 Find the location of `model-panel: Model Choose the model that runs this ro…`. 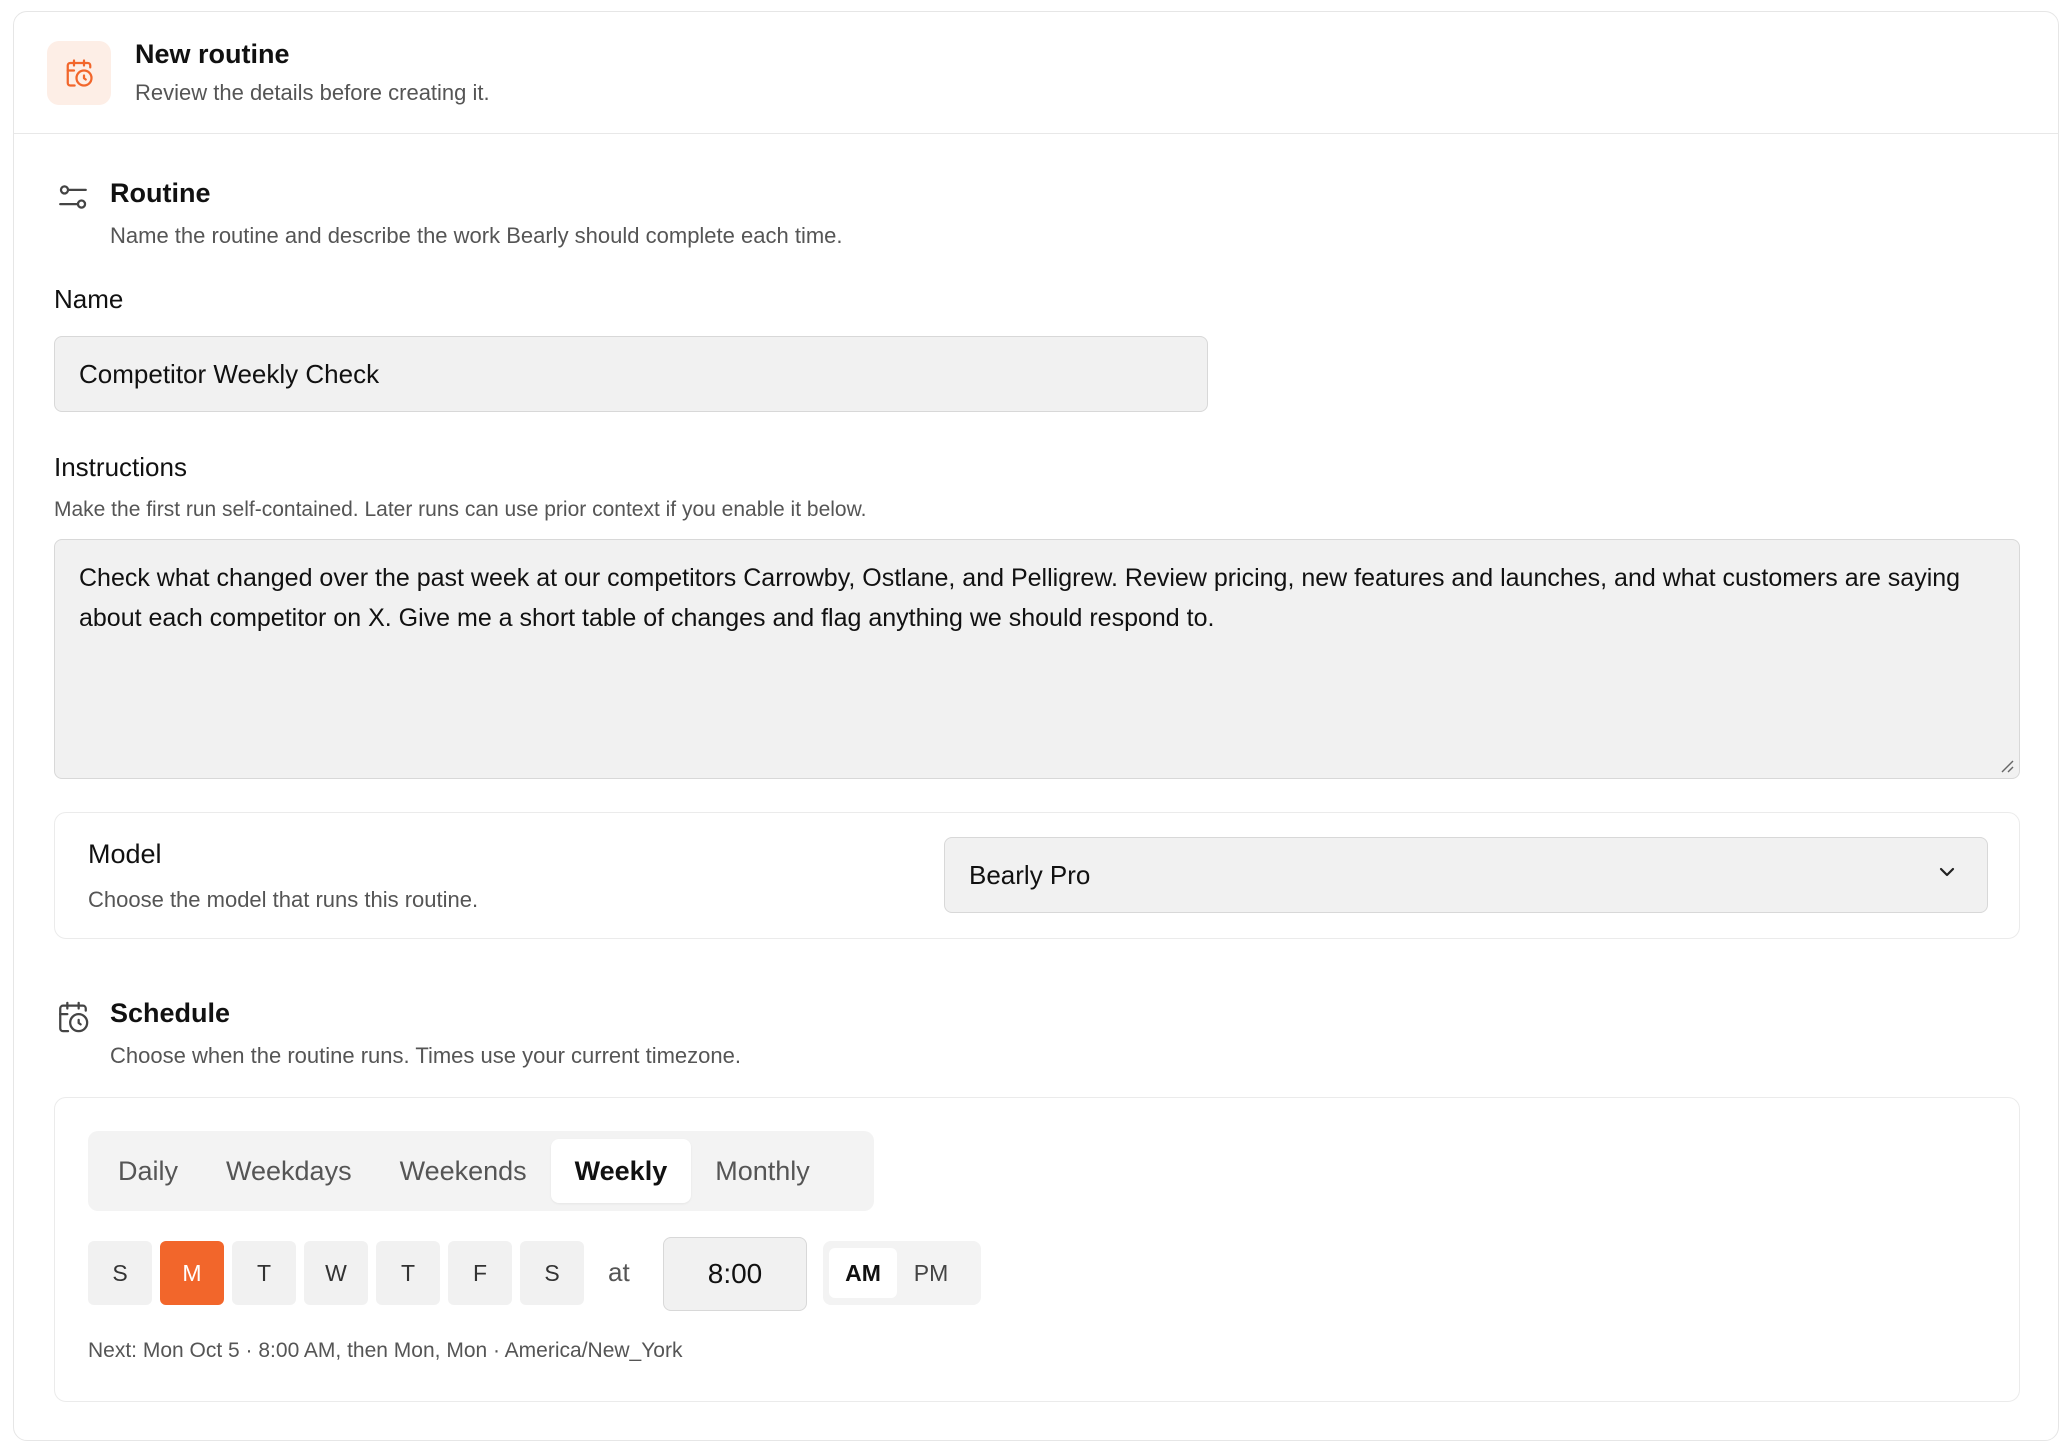

model-panel: Model Choose the model that runs this ro… is located at coordinates (1037, 875).